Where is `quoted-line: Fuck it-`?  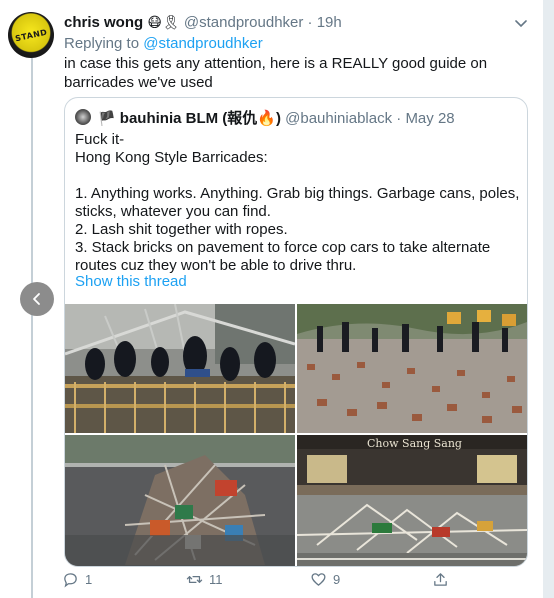
quoted-line: Fuck it- is located at coordinates (100, 139).